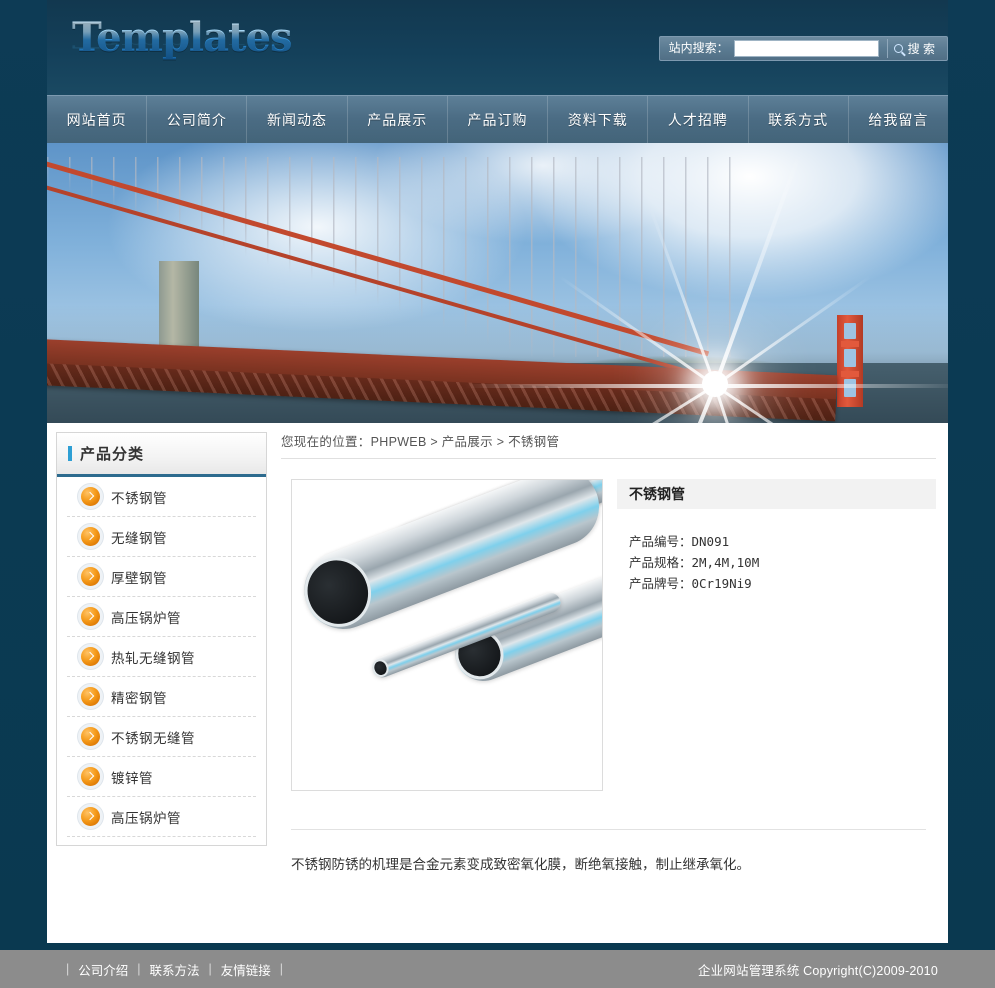  Describe the element at coordinates (197, 119) in the screenshot. I see `nav-item-about: 公司简介` at that location.